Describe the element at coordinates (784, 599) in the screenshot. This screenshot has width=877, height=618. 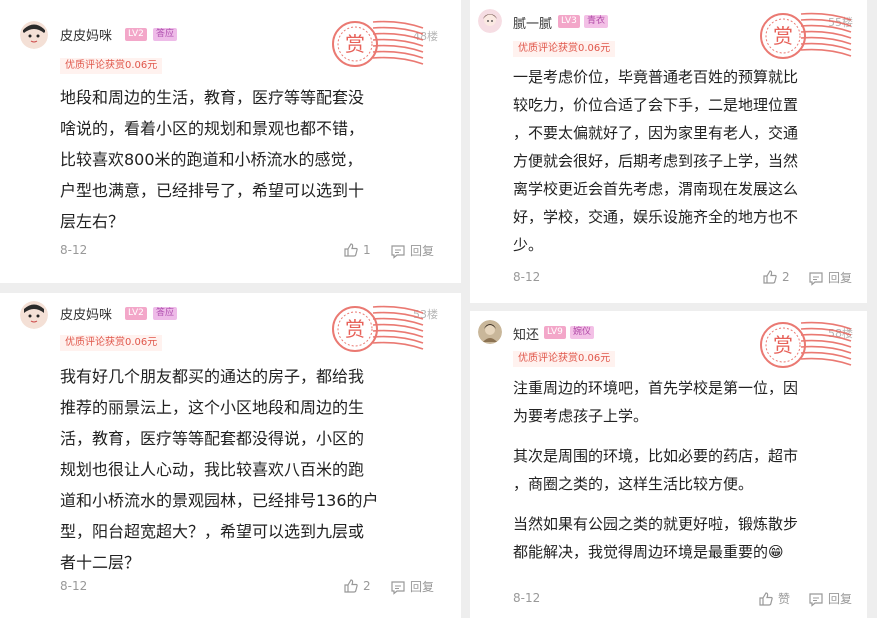
I see `like-label: 赞` at that location.